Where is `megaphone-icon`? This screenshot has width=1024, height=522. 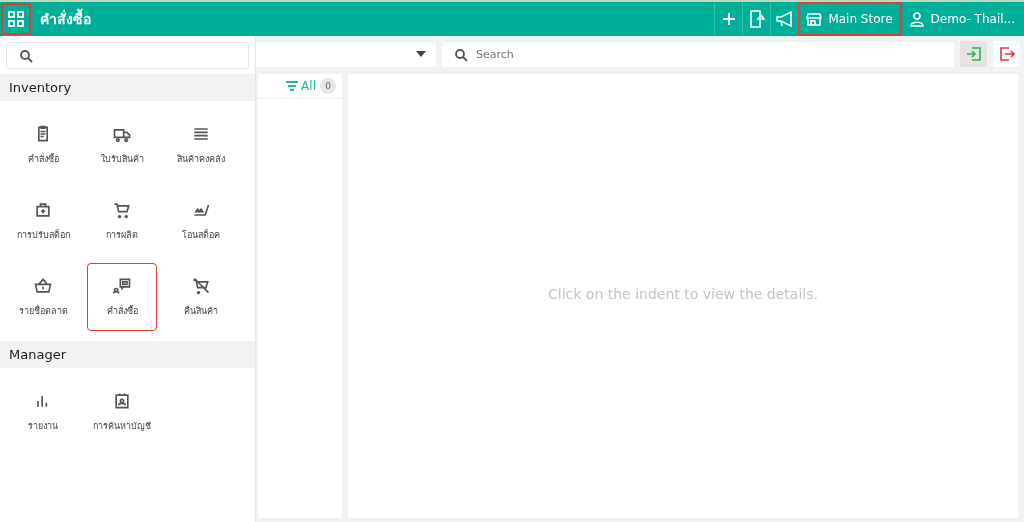 megaphone-icon is located at coordinates (784, 19).